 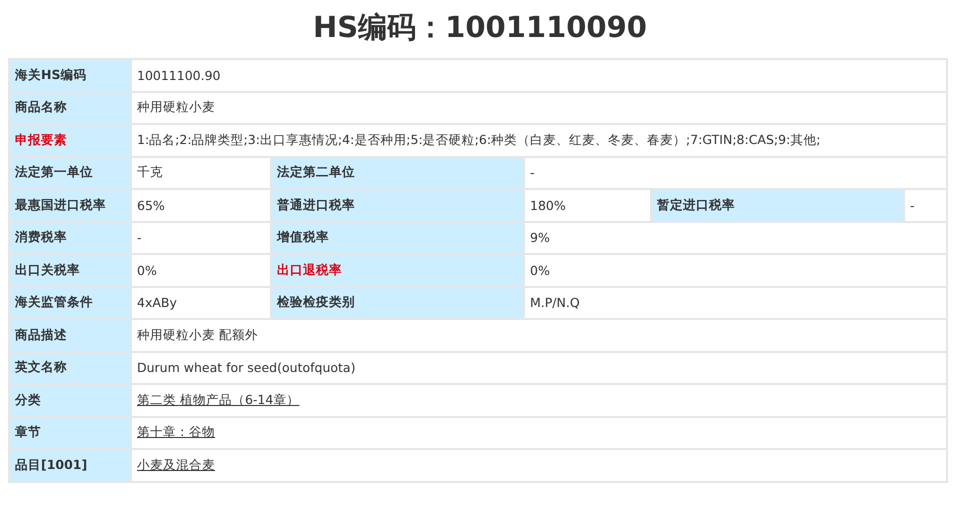 What do you see at coordinates (397, 238) in the screenshot?
I see `field-label: 增值税率` at bounding box center [397, 238].